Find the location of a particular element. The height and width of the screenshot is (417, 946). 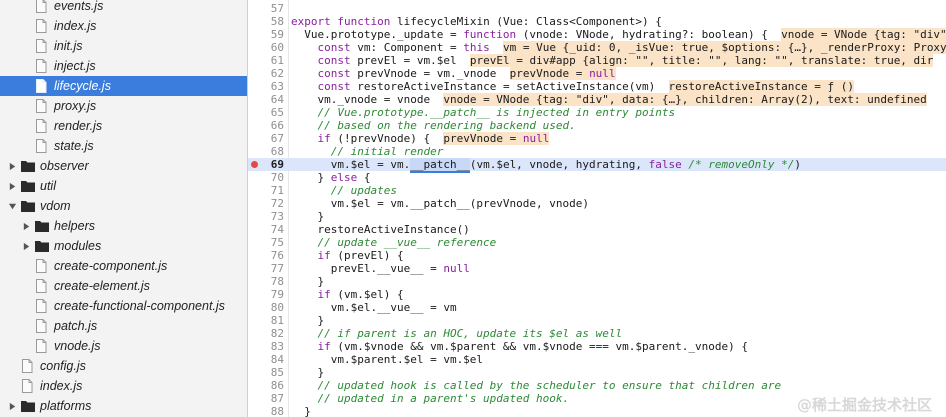

line-number: 63 is located at coordinates (266, 86).